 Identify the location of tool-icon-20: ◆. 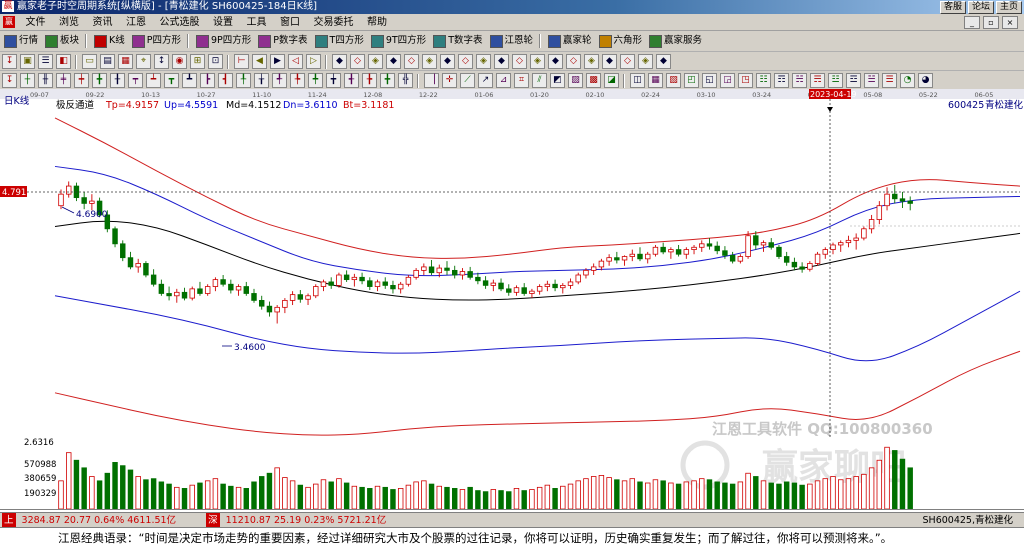
(393, 61).